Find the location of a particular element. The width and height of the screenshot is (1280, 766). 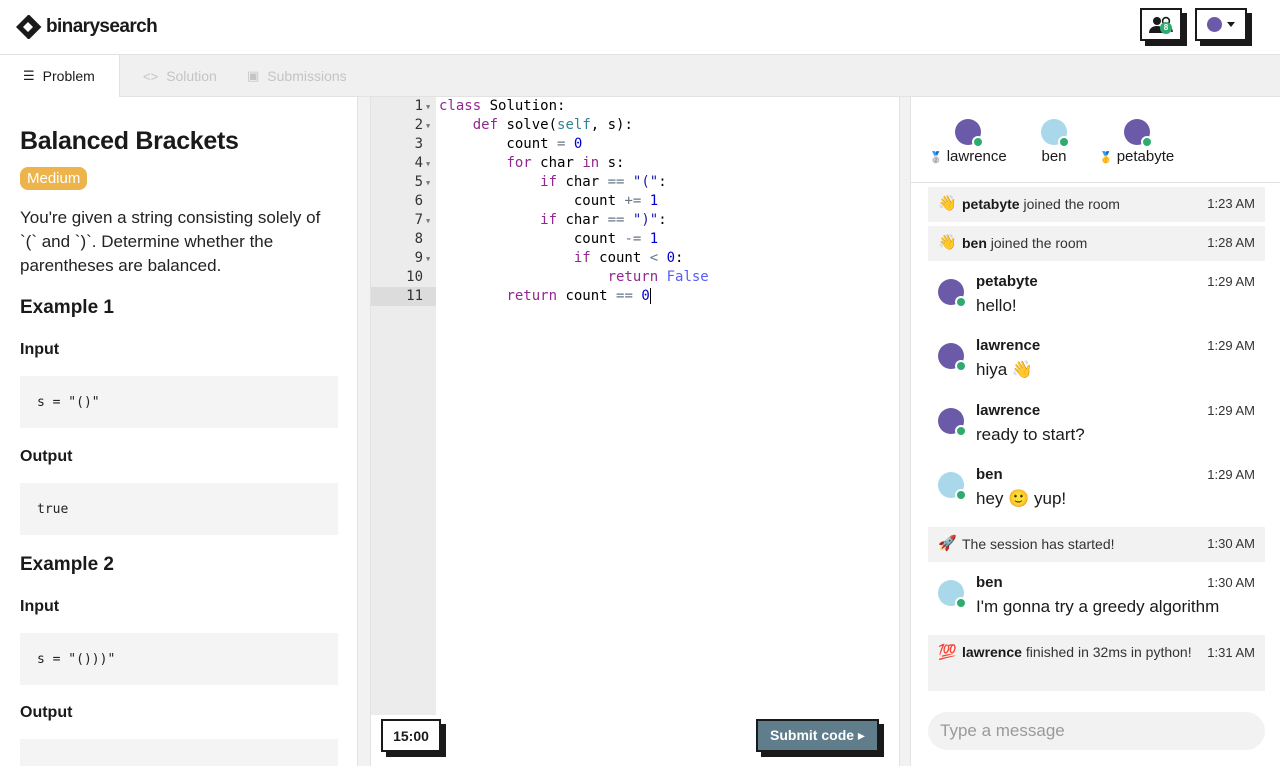

message-input: Type a message is located at coordinates (1096, 731).